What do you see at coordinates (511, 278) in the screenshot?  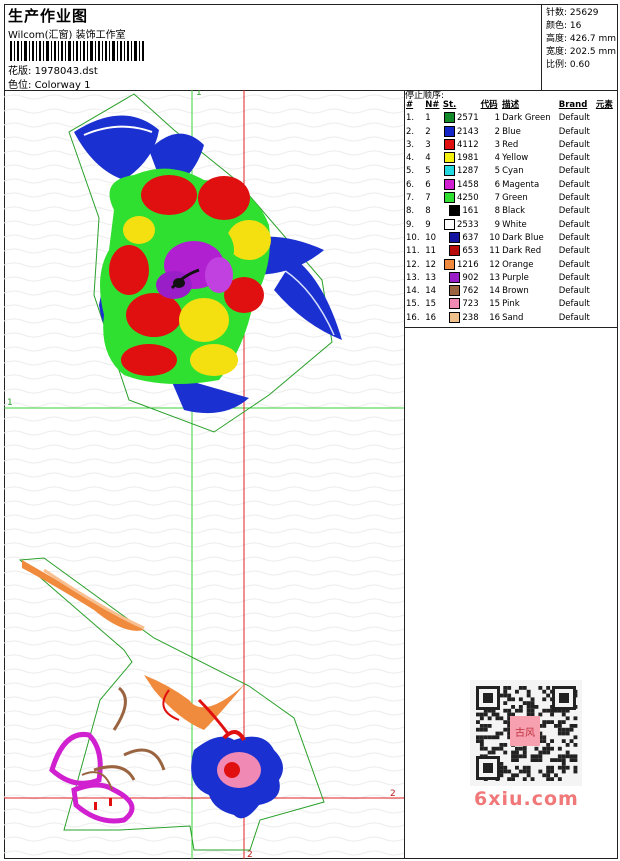 I see `color-row: 13. 13 902 13 Purple Default` at bounding box center [511, 278].